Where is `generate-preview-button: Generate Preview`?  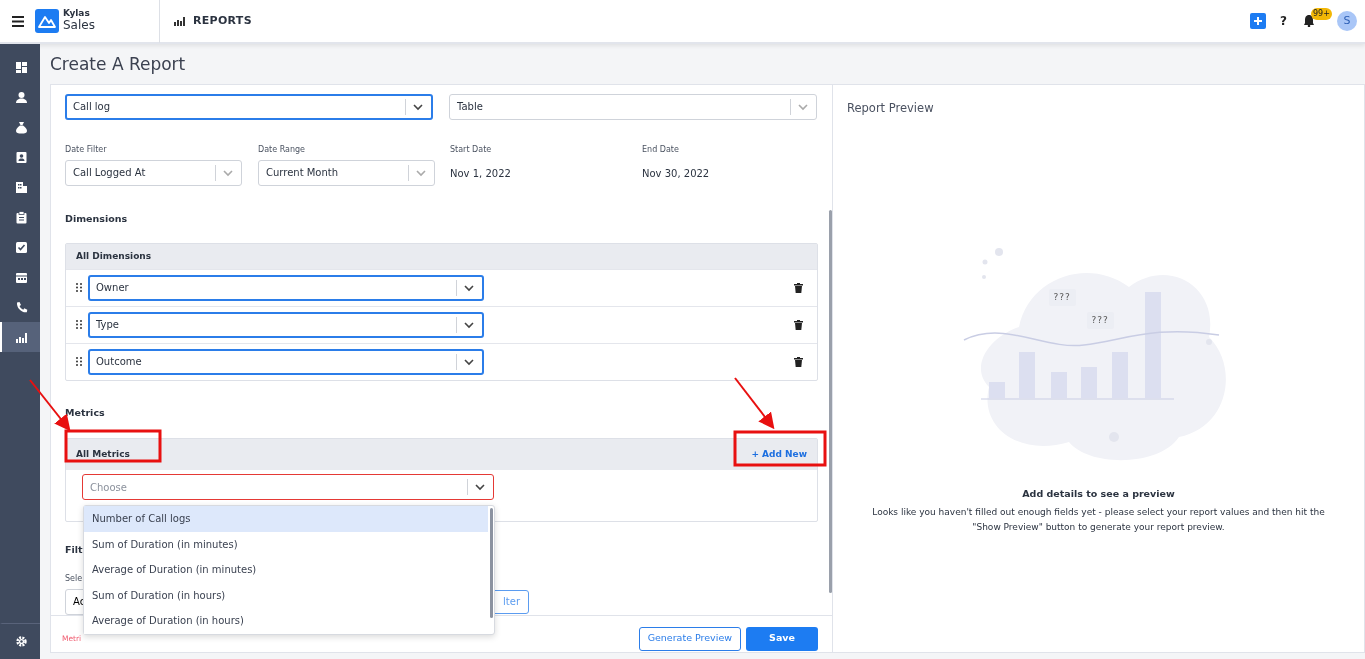 generate-preview-button: Generate Preview is located at coordinates (689, 638).